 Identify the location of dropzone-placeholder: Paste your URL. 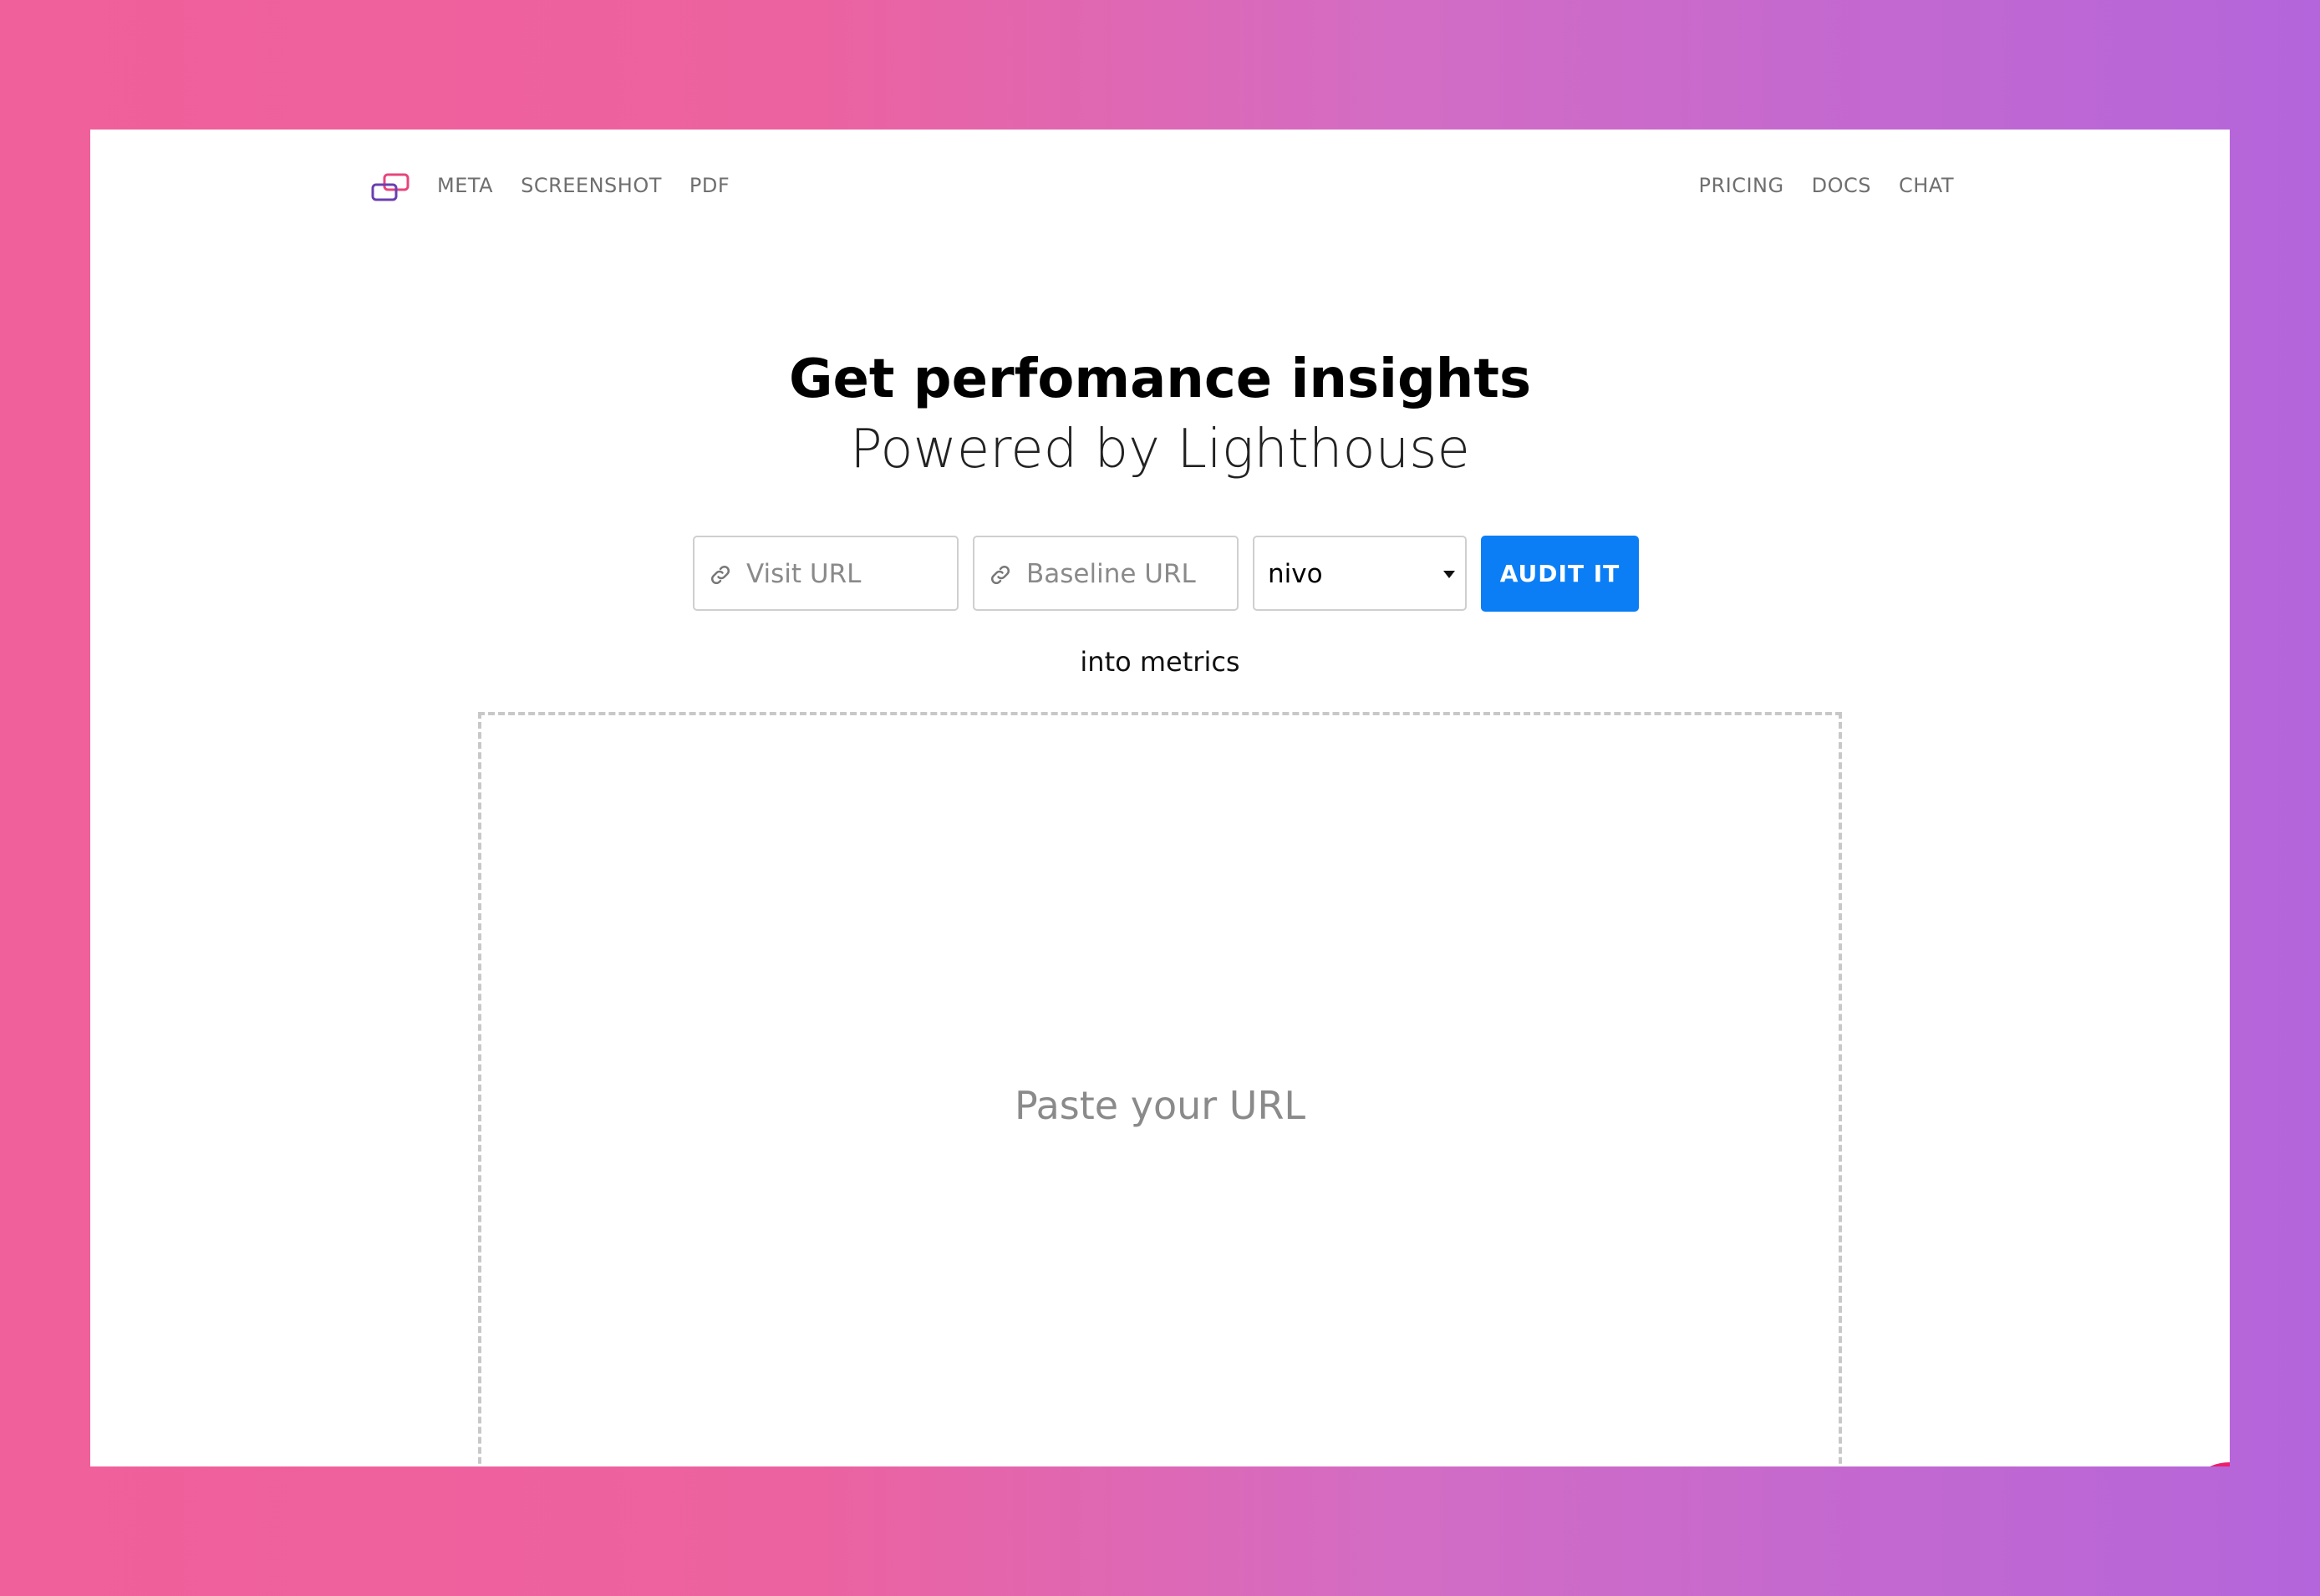
(1160, 1105).